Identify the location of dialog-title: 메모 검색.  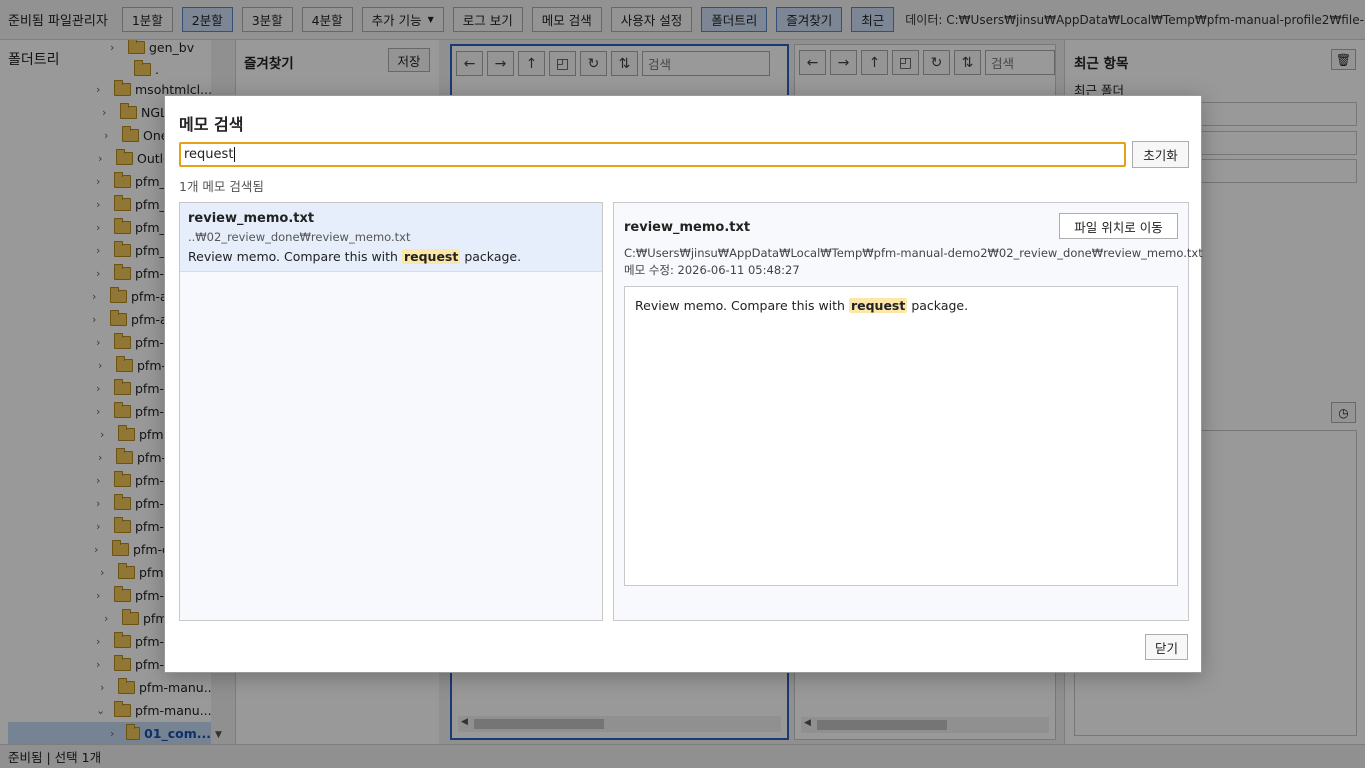
(211, 124).